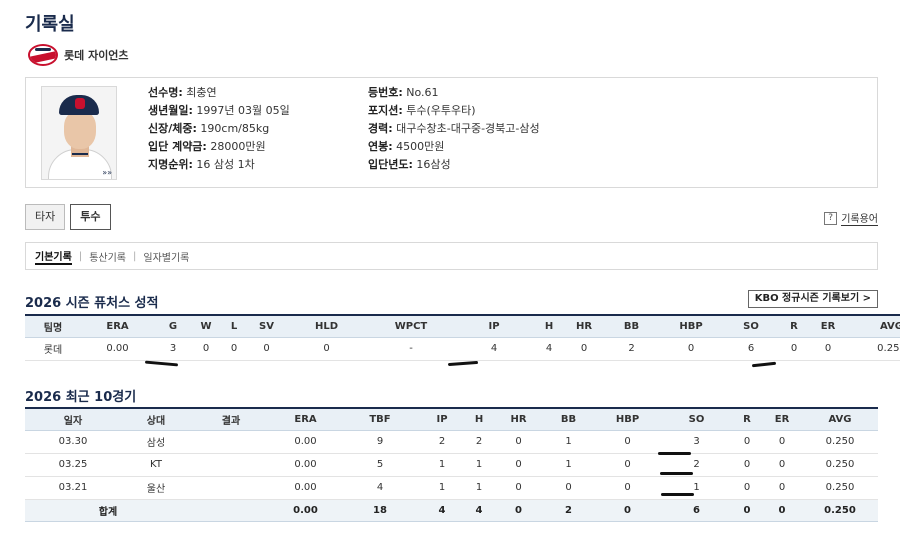  Describe the element at coordinates (201, 164) in the screenshot. I see `info-row: 지명순위: 16 삼성 1차` at that location.